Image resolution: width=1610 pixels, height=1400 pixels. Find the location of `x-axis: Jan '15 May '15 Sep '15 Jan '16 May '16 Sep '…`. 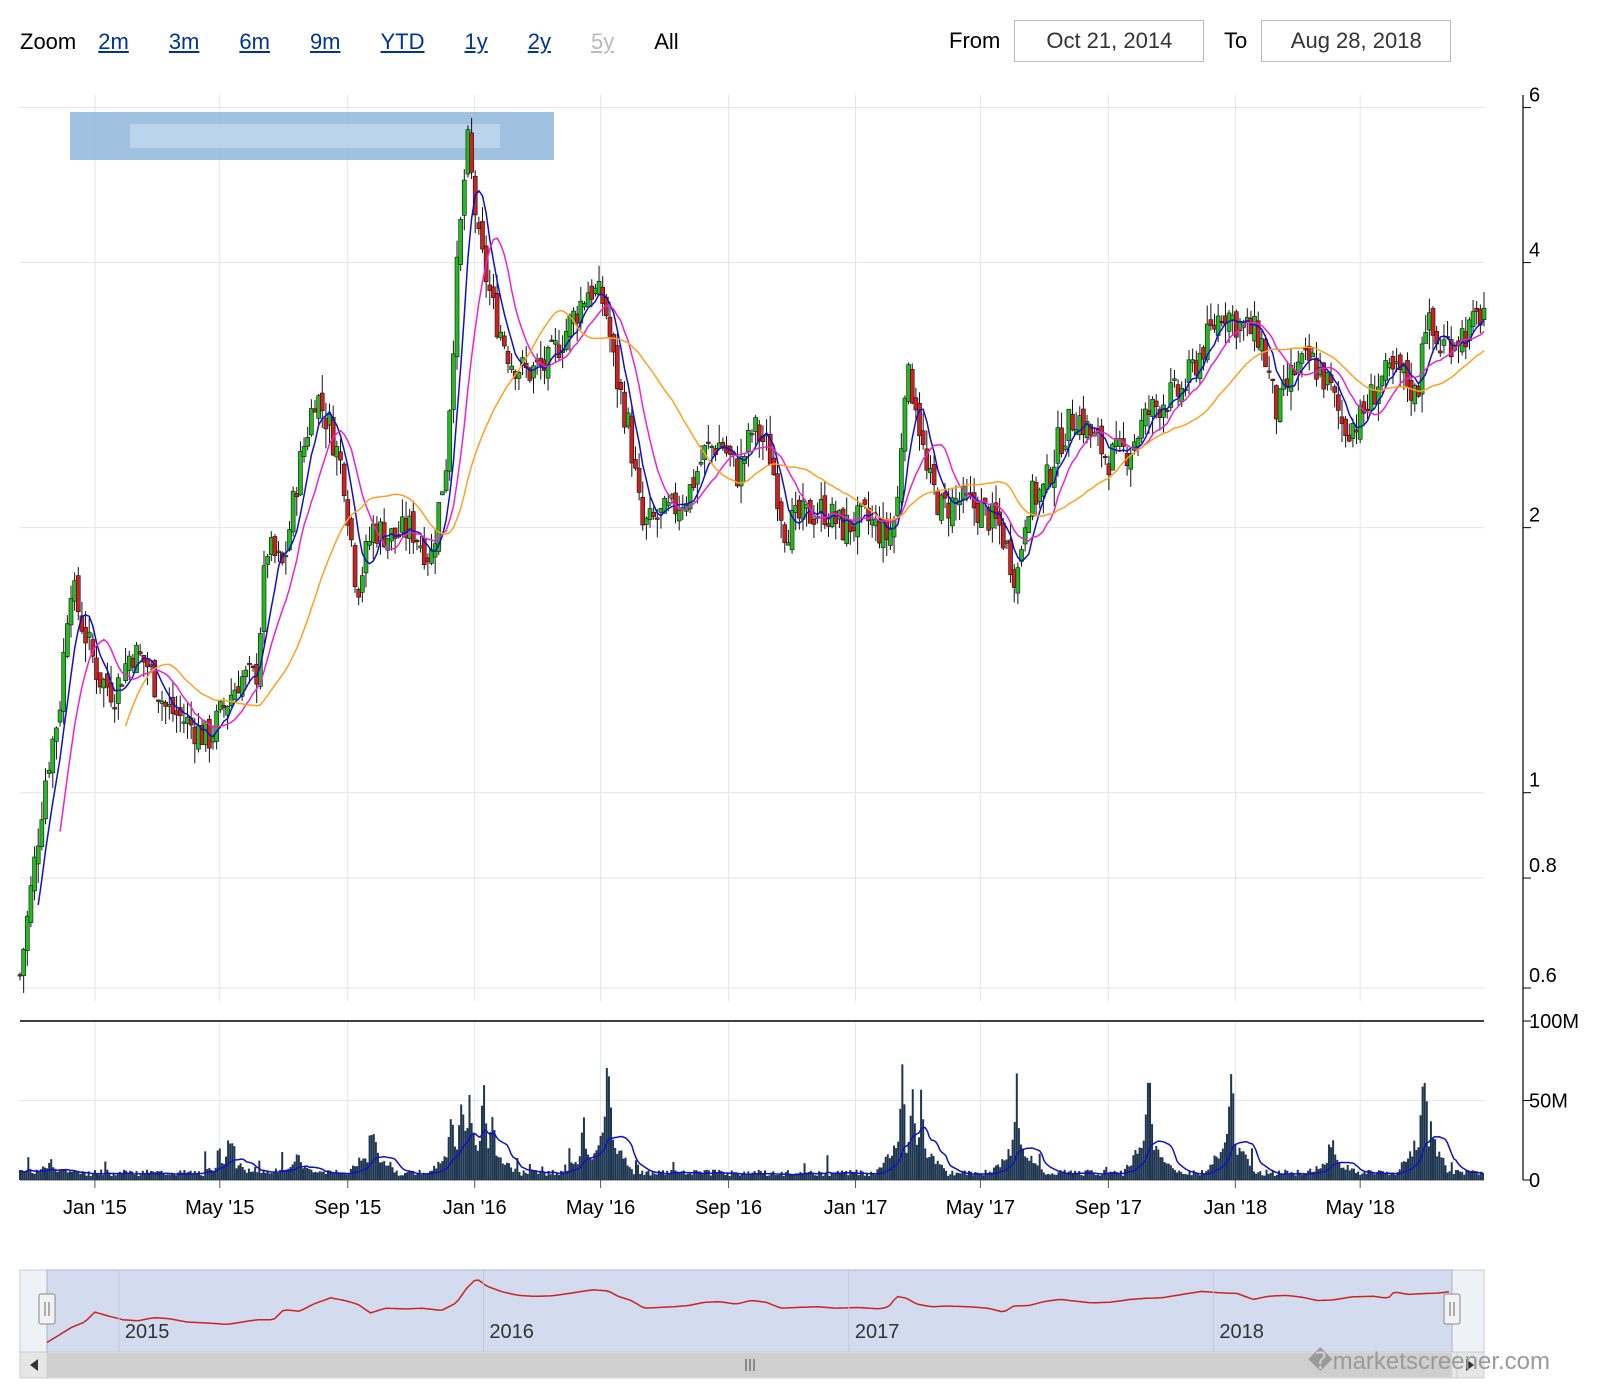

x-axis: Jan '15 May '15 Sep '15 Jan '16 May '16 Sep '… is located at coordinates (729, 1199).